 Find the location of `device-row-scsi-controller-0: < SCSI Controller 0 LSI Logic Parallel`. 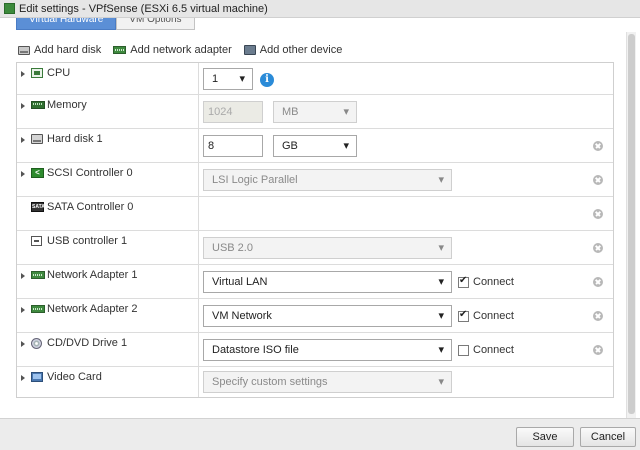

device-row-scsi-controller-0: < SCSI Controller 0 LSI Logic Parallel is located at coordinates (315, 180).